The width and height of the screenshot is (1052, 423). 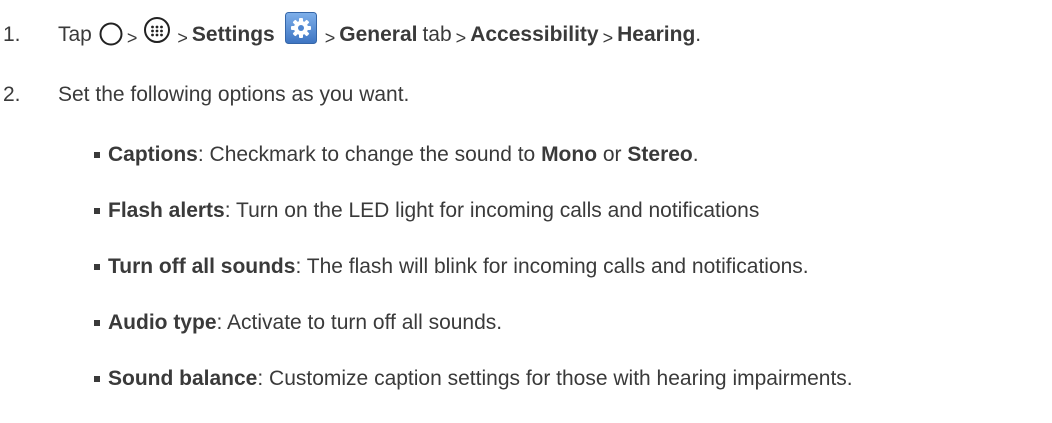 I want to click on tap-text: Tap, so click(x=75, y=34).